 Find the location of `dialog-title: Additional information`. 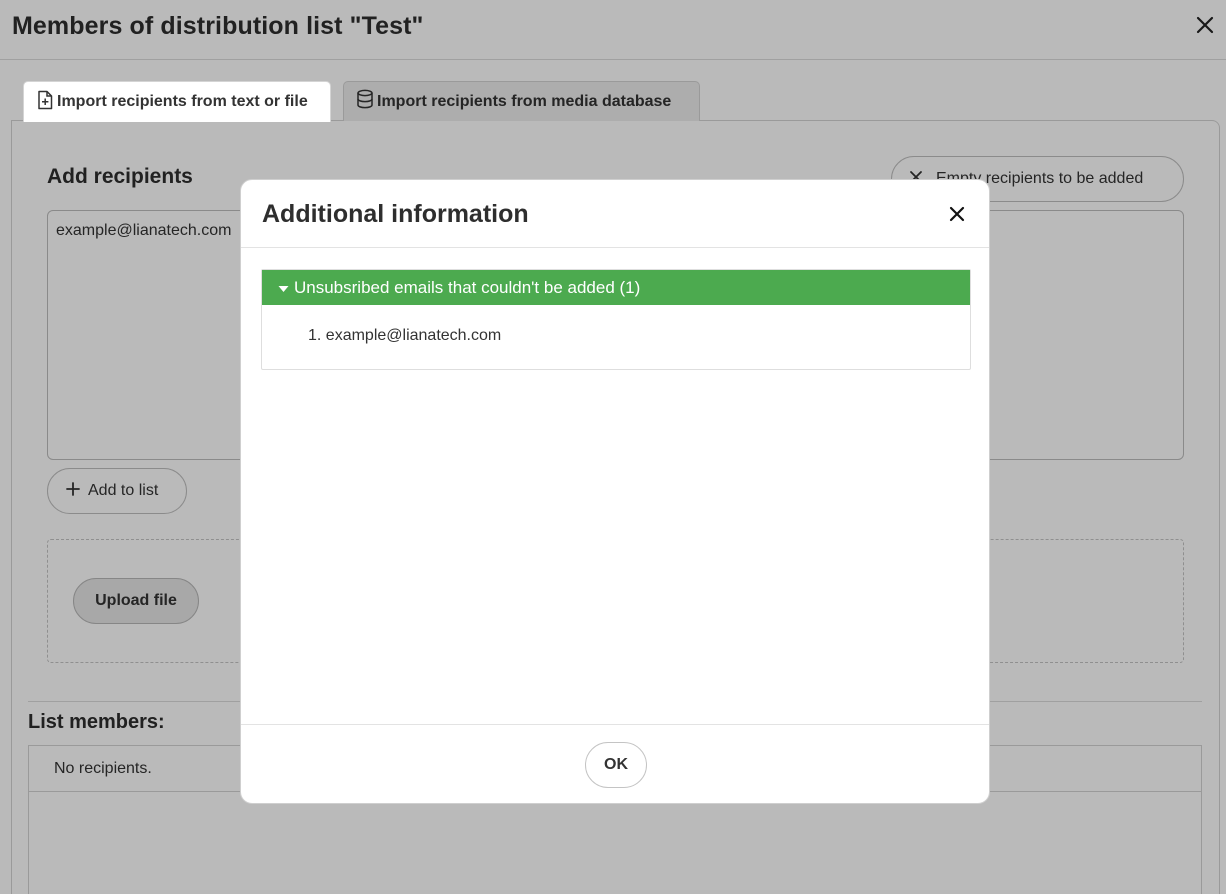

dialog-title: Additional information is located at coordinates (395, 214).